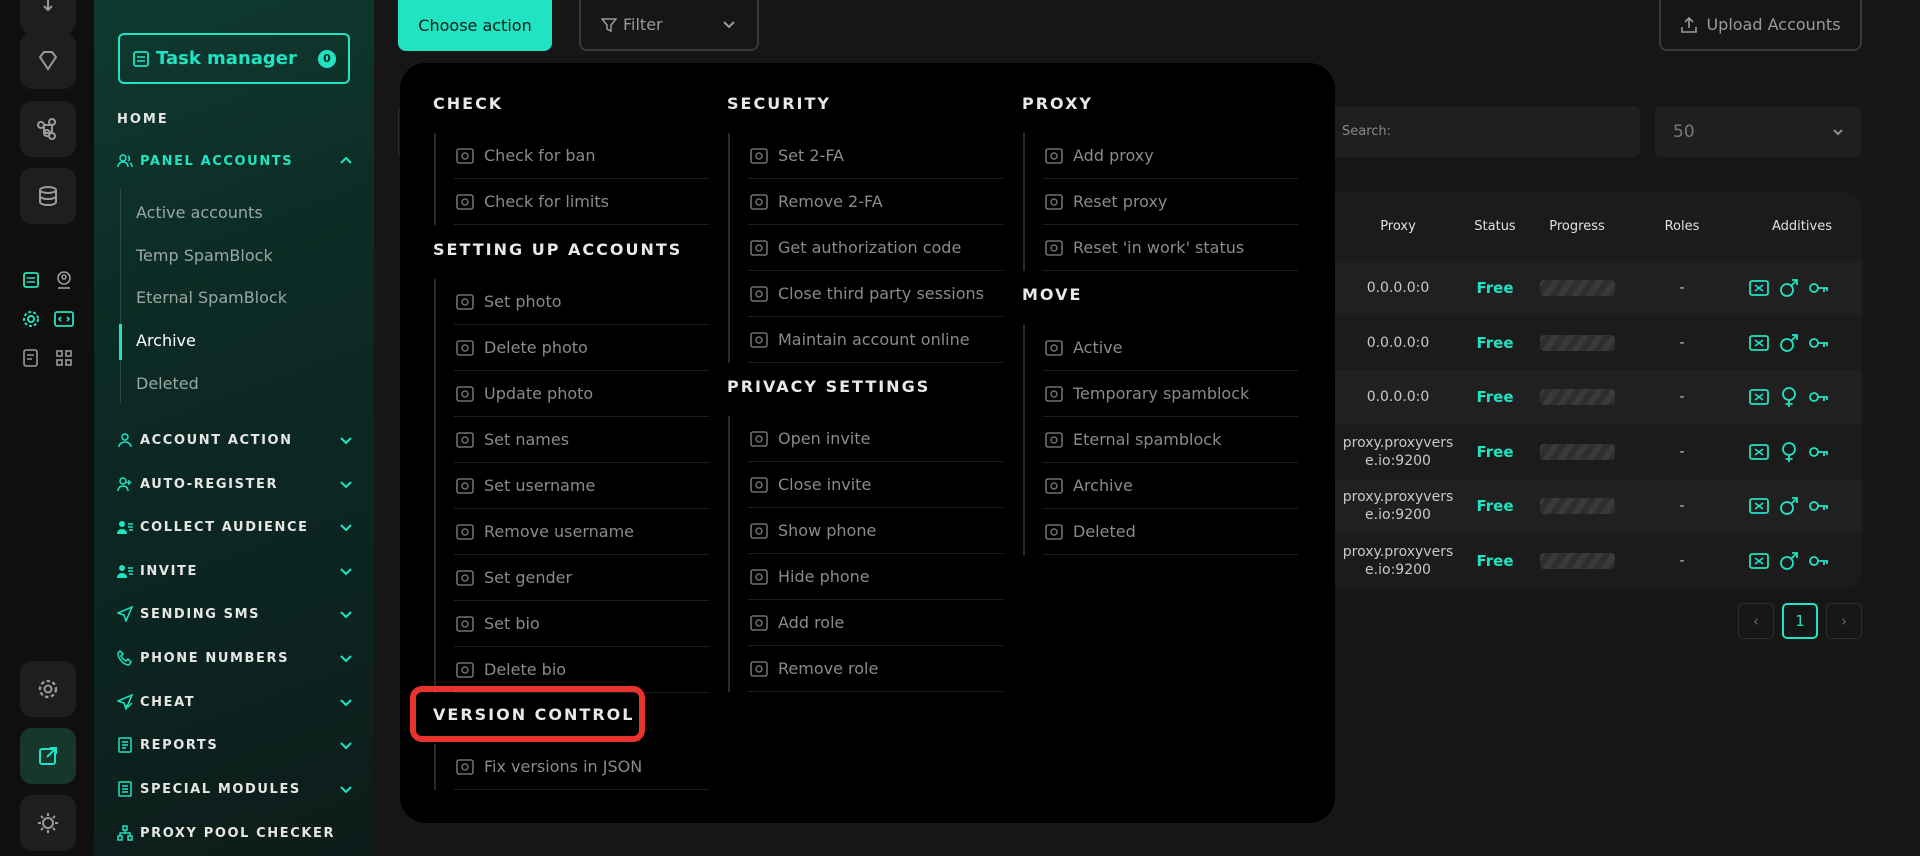 Image resolution: width=1920 pixels, height=856 pixels. I want to click on sidebar-item-active-accounts: Active accounts, so click(199, 212).